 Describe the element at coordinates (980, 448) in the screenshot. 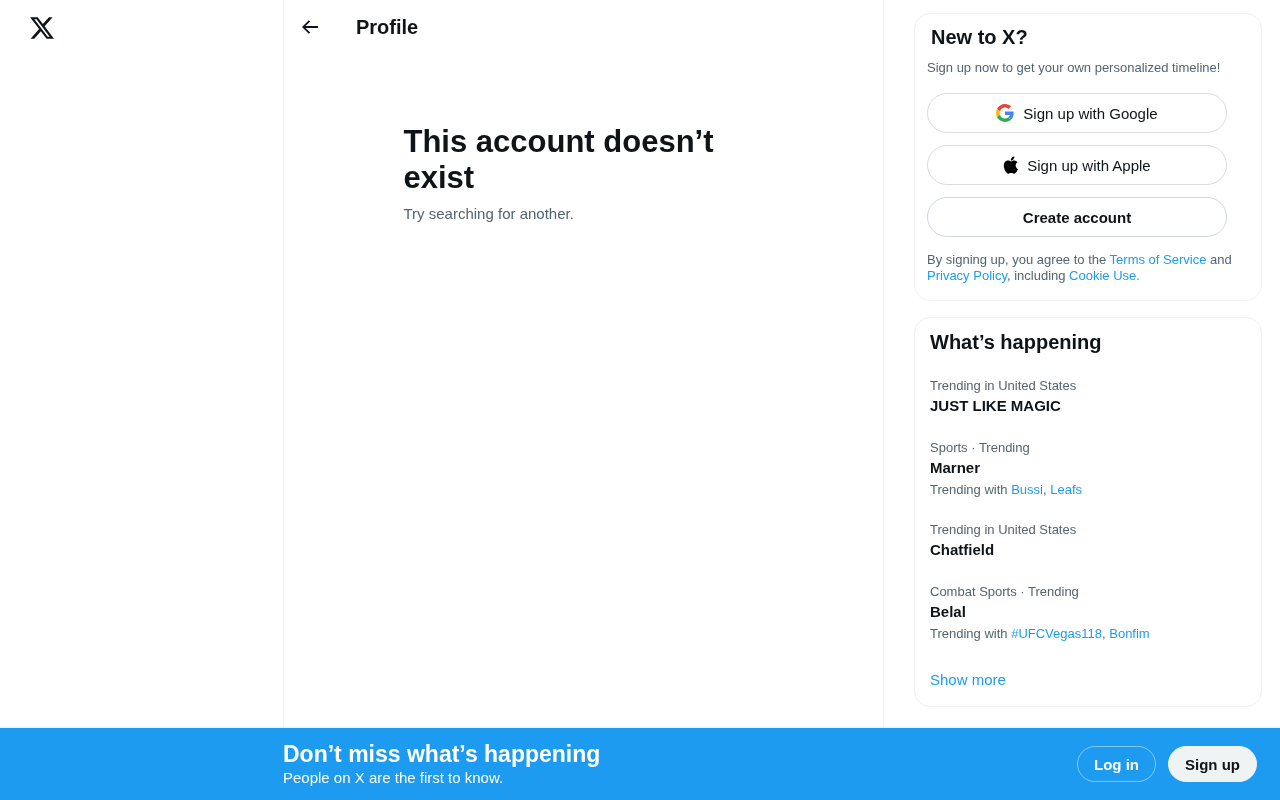

I see `trend-meta: Sports · Trending` at that location.